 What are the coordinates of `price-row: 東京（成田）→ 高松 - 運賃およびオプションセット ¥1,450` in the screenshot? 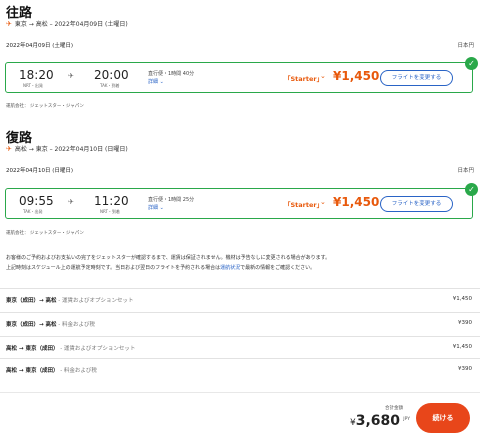 It's located at (240, 299).